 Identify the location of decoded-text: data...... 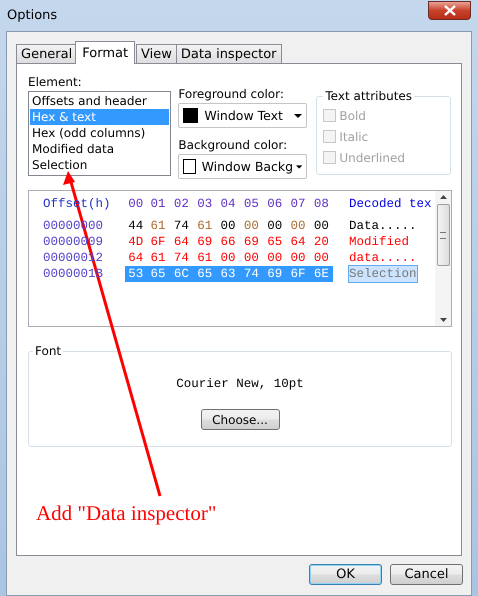
(383, 258).